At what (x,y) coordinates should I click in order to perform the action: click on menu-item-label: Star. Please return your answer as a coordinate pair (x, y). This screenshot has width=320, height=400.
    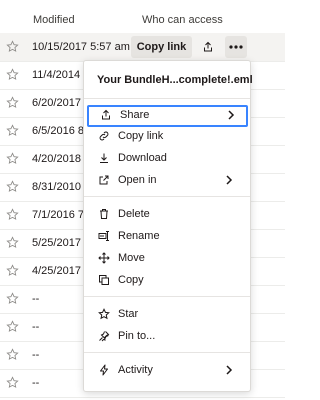
    Looking at the image, I should click on (128, 314).